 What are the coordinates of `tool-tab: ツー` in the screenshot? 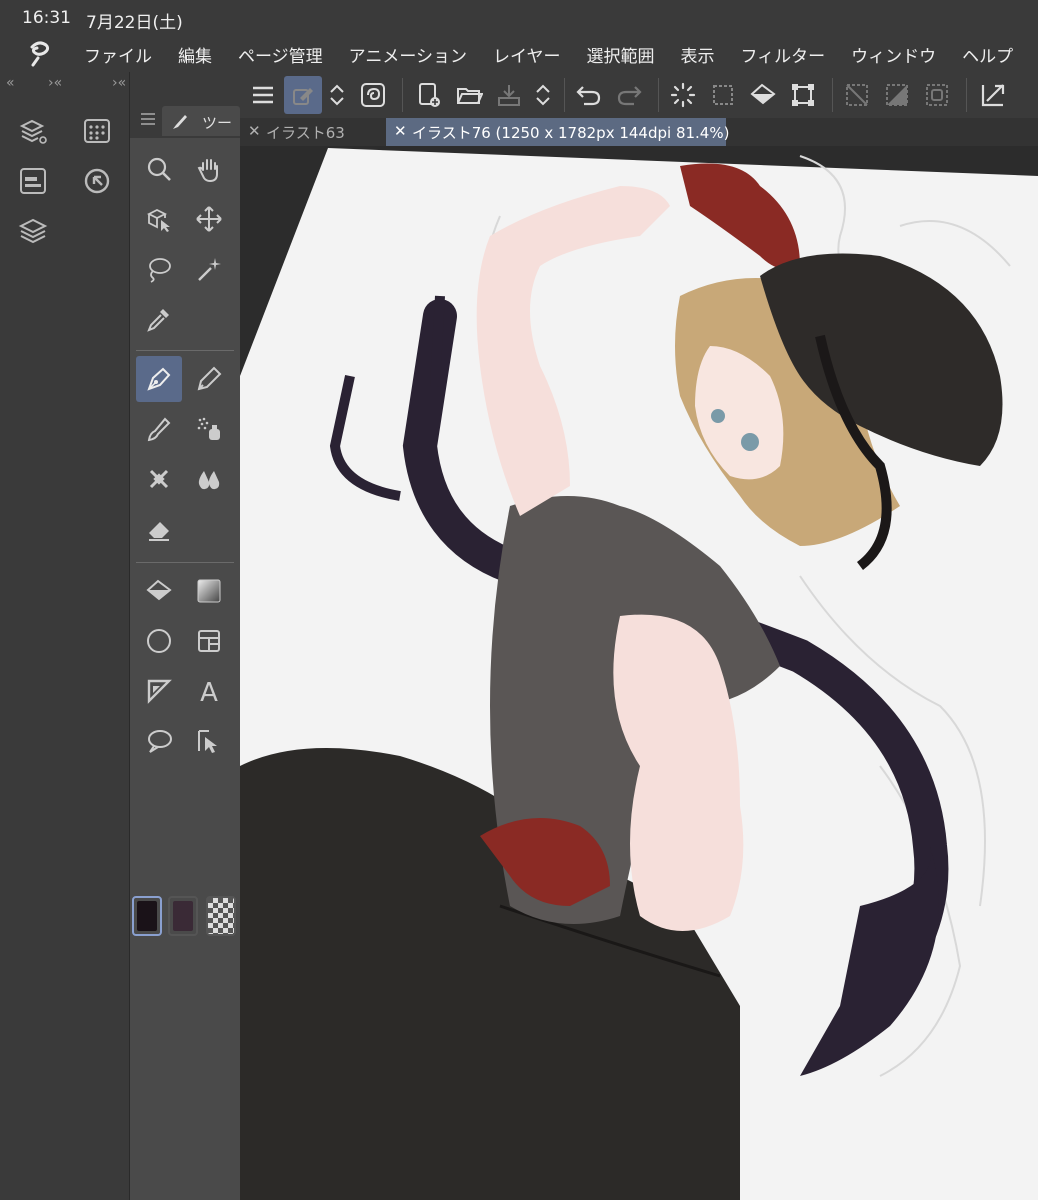 It's located at (201, 121).